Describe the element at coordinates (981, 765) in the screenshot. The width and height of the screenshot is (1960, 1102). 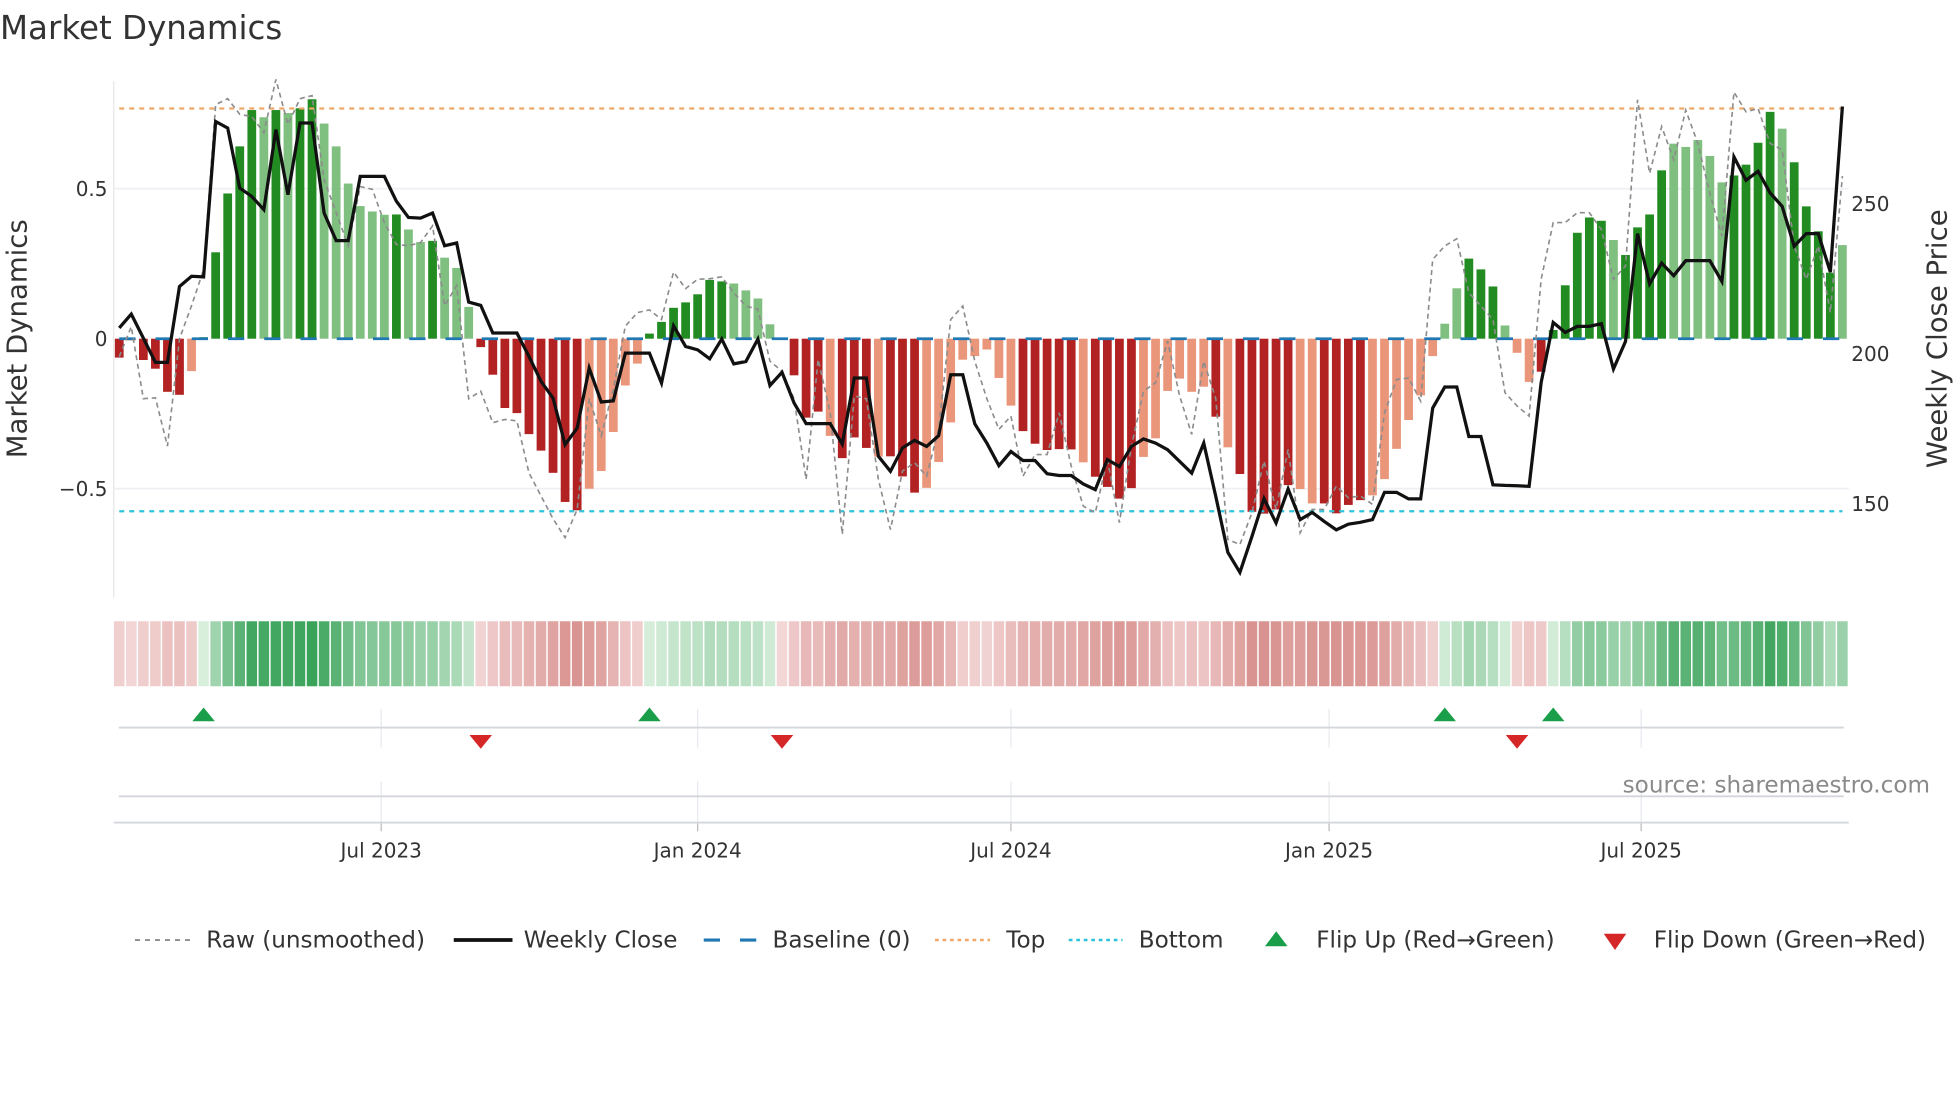
I see `flip-markers-panel` at that location.